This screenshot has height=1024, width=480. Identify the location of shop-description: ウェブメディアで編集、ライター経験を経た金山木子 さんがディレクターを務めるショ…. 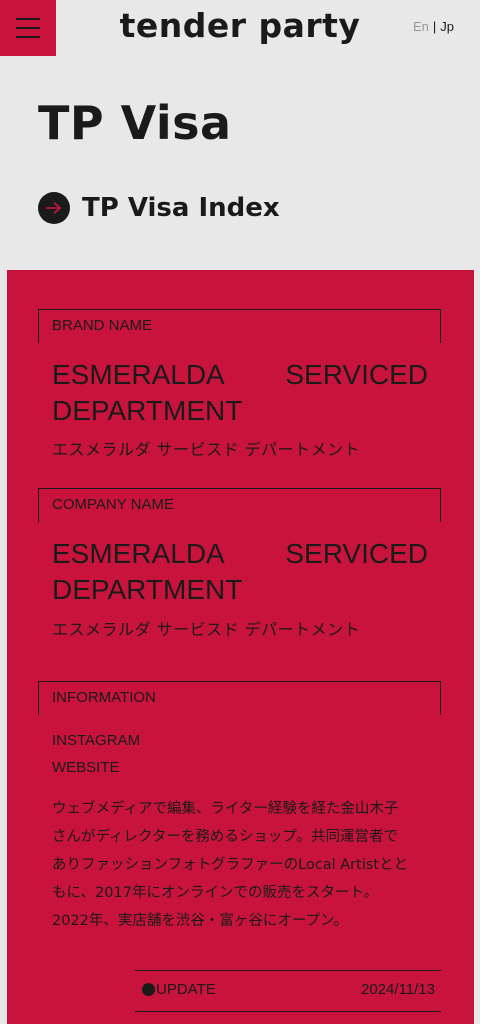
(248, 865).